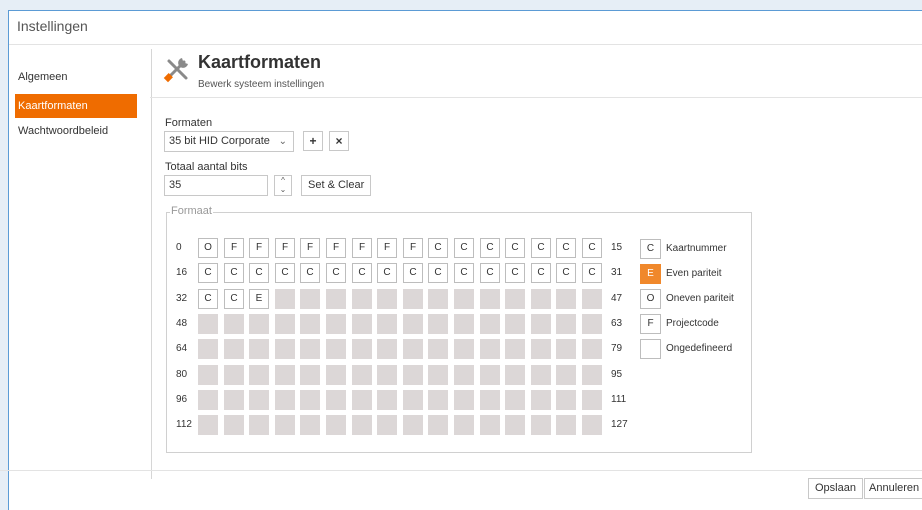 This screenshot has width=922, height=510. Describe the element at coordinates (694, 273) in the screenshot. I see `legend-label: Even pariteit` at that location.